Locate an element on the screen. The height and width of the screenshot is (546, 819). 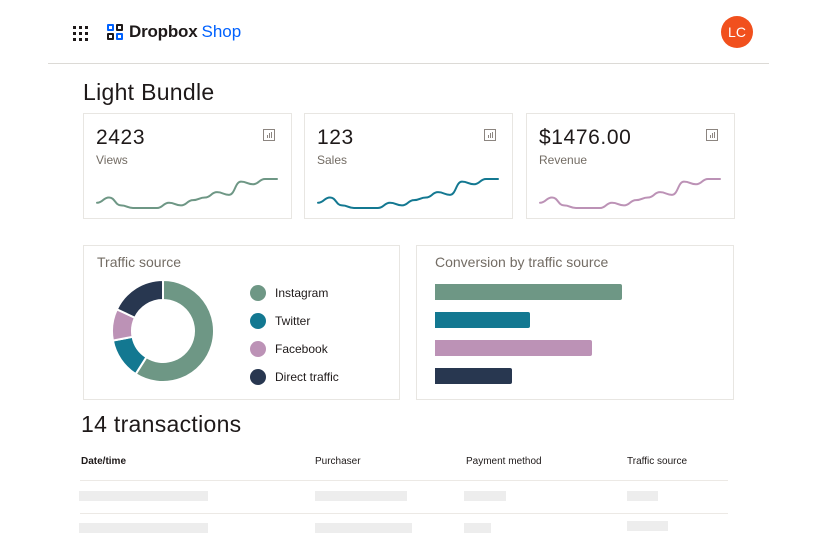
legend-item-instagram: Instagram is located at coordinates (294, 293).